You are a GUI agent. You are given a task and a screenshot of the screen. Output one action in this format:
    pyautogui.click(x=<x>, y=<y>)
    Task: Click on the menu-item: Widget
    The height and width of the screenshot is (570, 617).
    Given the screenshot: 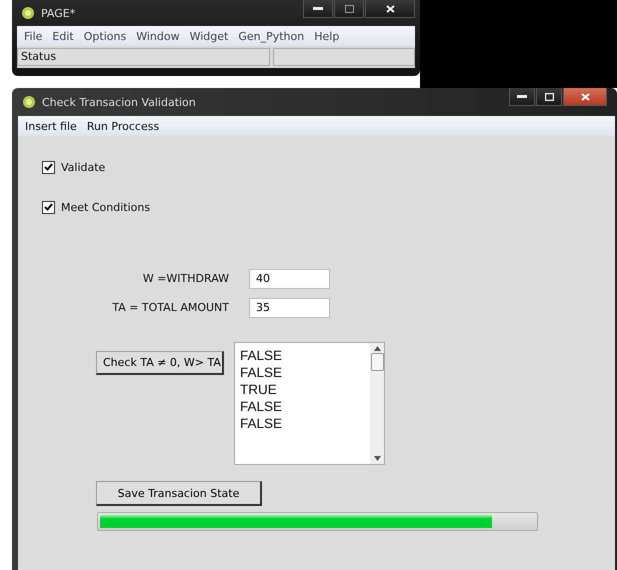 What is the action you would take?
    pyautogui.click(x=209, y=36)
    